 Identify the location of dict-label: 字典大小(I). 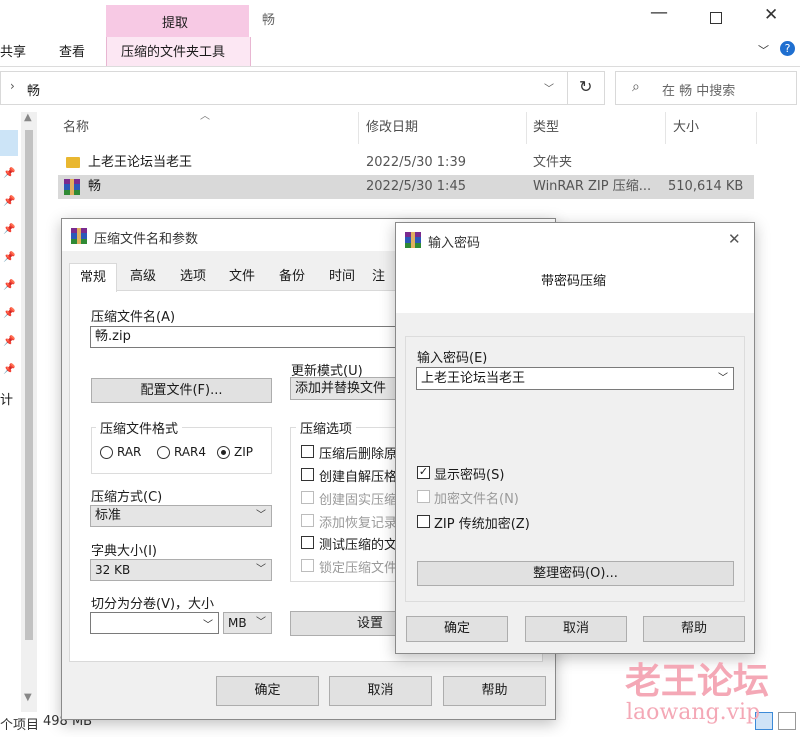
(124, 551).